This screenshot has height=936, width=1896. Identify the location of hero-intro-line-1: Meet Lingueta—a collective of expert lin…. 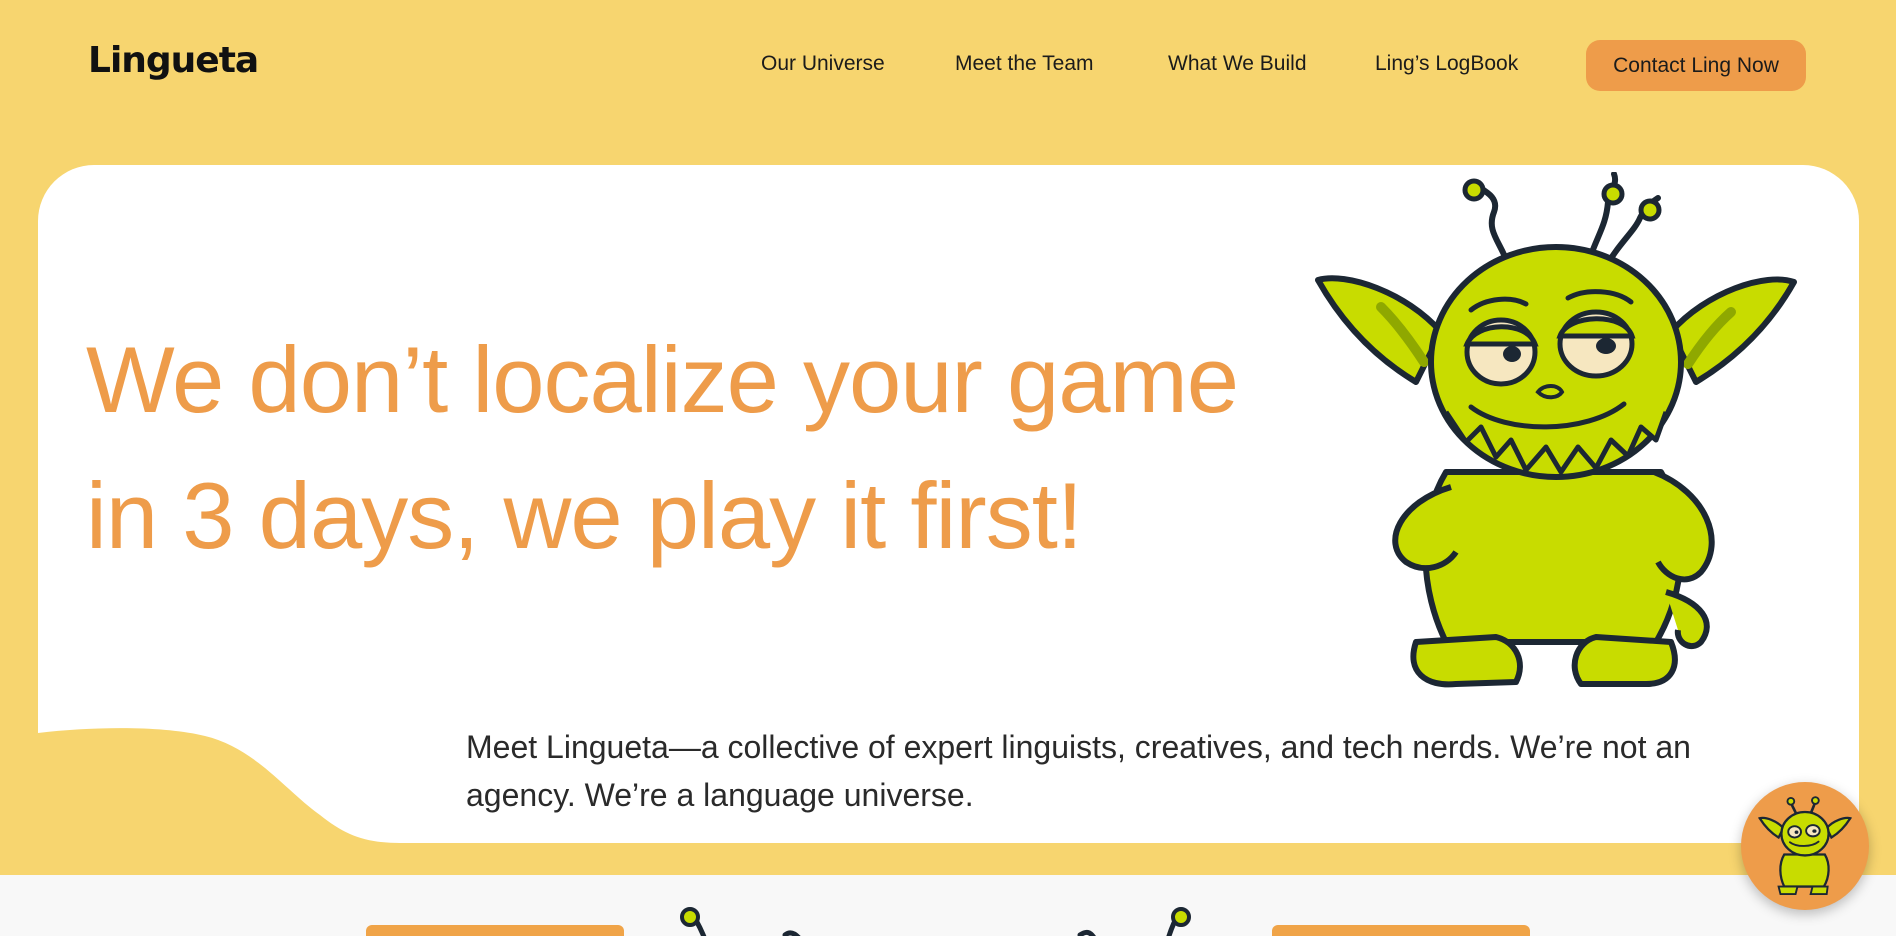
(1078, 747).